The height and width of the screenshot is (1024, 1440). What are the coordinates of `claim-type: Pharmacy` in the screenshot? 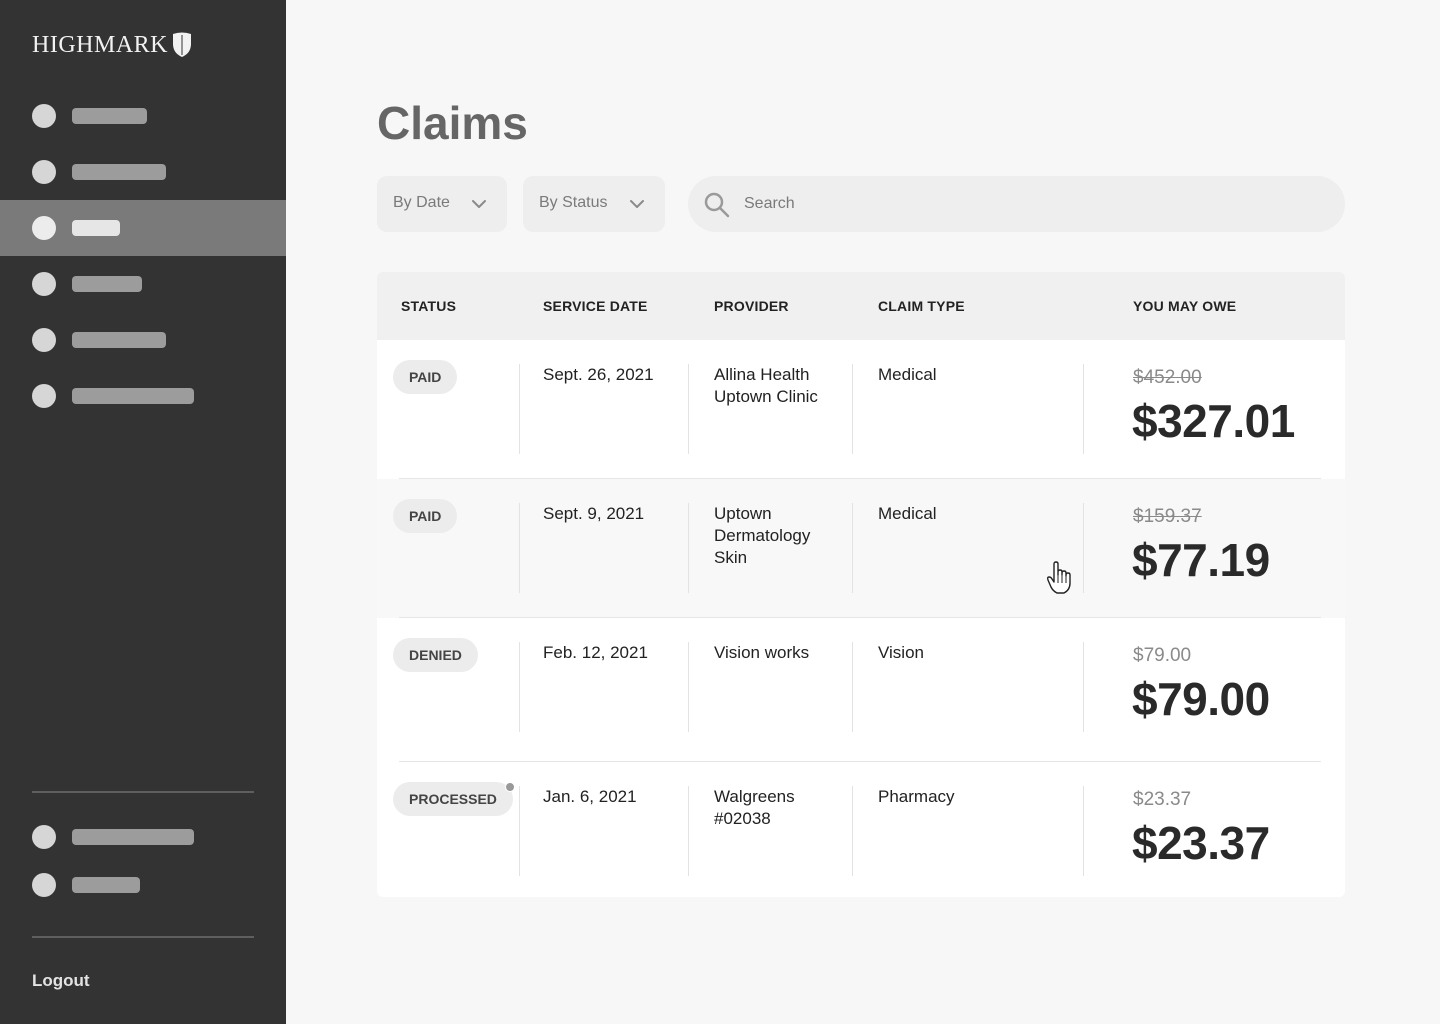 It's located at (916, 796).